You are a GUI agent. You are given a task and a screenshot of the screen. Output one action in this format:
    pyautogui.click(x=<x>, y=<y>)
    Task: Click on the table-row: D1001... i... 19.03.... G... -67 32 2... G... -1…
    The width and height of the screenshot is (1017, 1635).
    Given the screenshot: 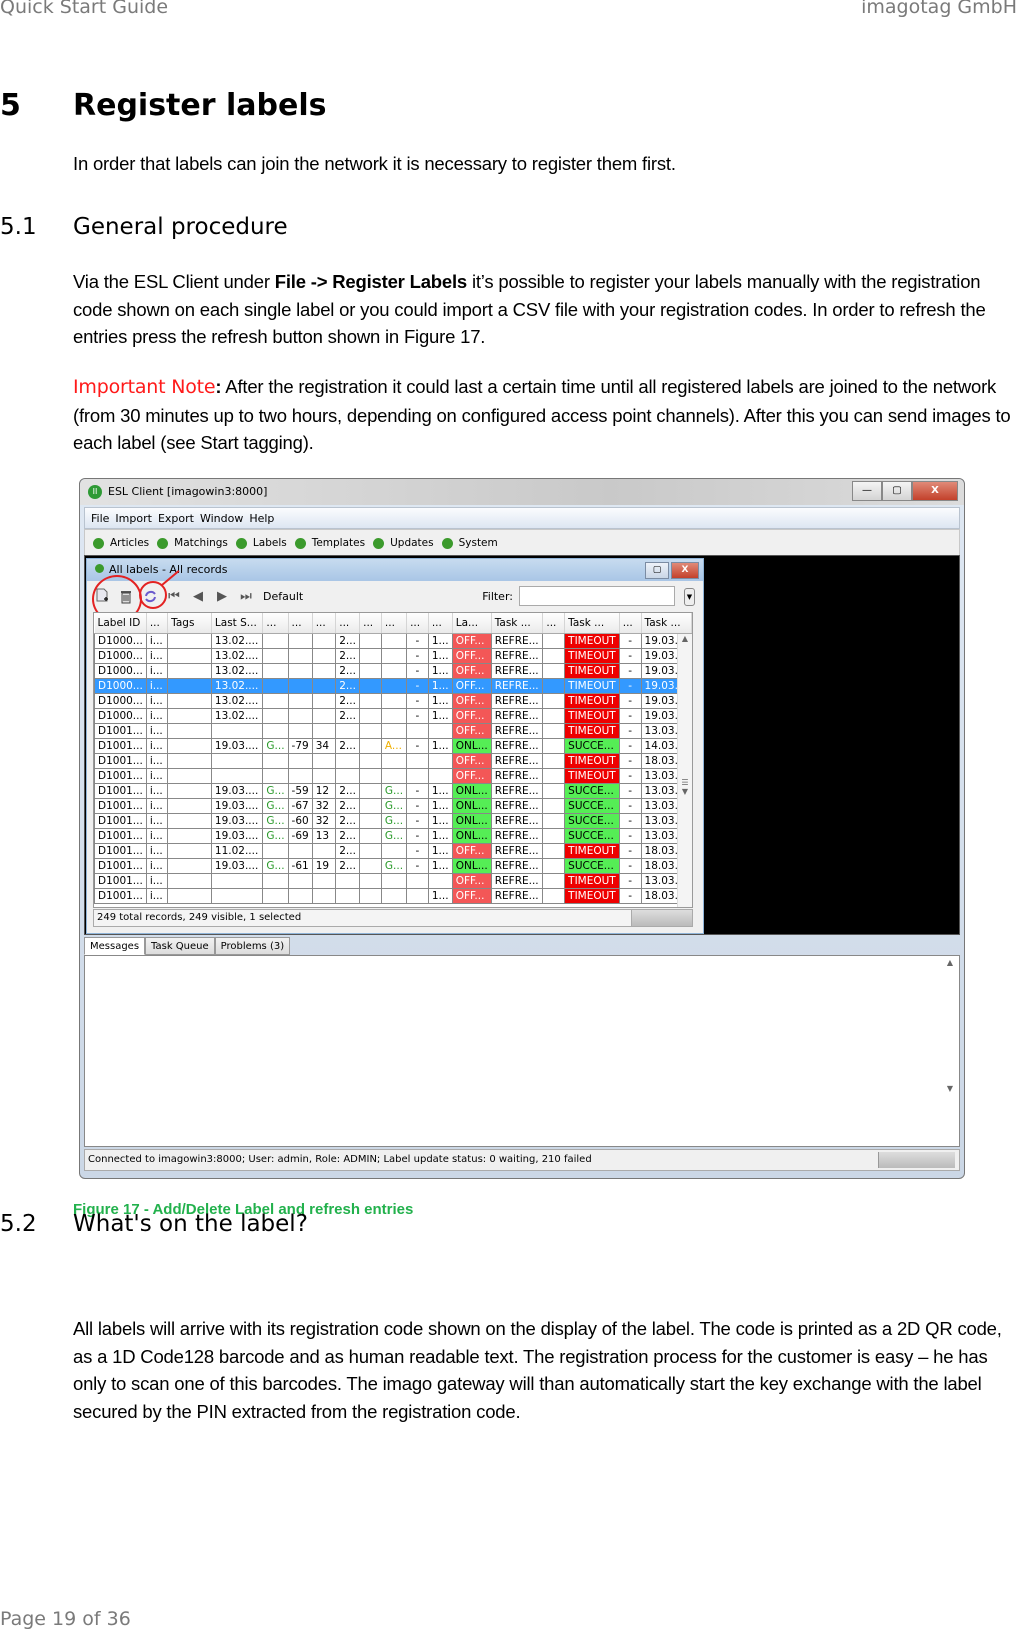 What is the action you would take?
    pyautogui.click(x=393, y=806)
    